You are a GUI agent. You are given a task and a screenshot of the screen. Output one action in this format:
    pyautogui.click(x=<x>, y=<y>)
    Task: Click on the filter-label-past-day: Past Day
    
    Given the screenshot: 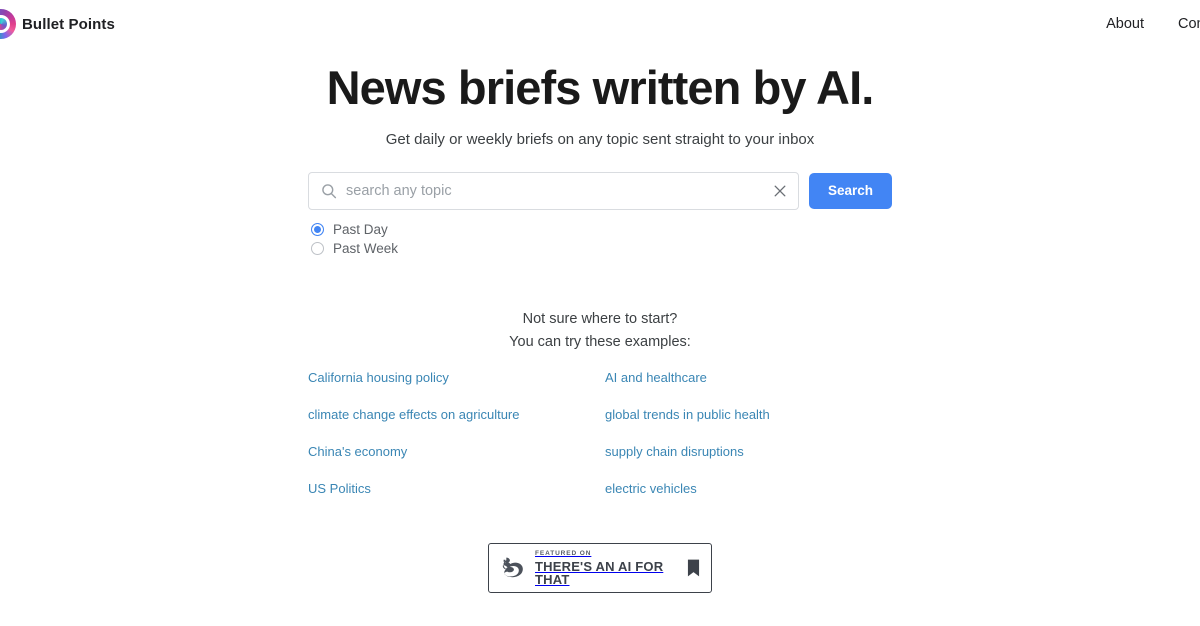 What is the action you would take?
    pyautogui.click(x=360, y=229)
    